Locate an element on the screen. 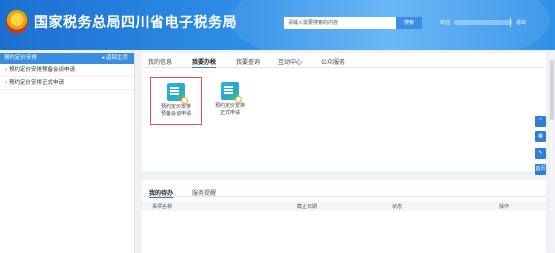  logout-link: 退出 is located at coordinates (521, 22).